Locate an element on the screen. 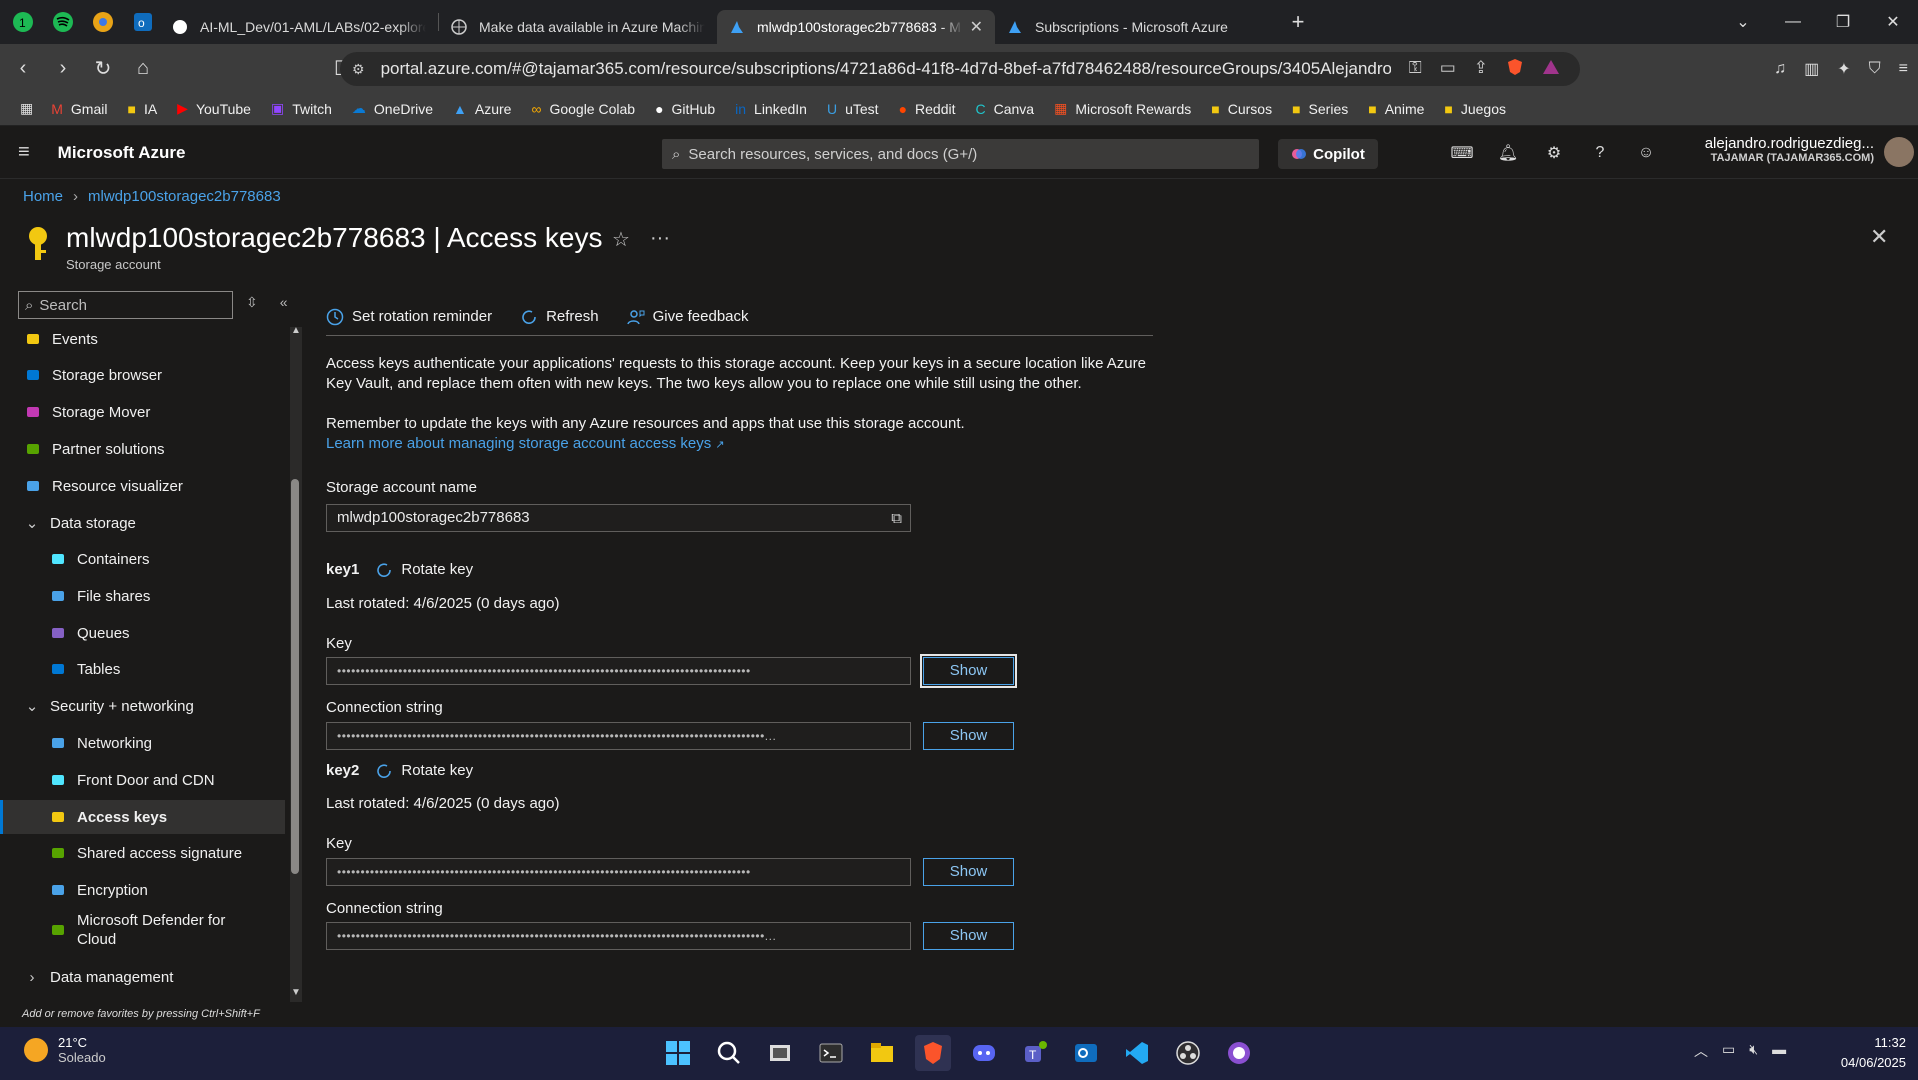 The image size is (1918, 1080). sidebar-item-front-door-and-cdn: Front Door and CDN is located at coordinates (142, 780).